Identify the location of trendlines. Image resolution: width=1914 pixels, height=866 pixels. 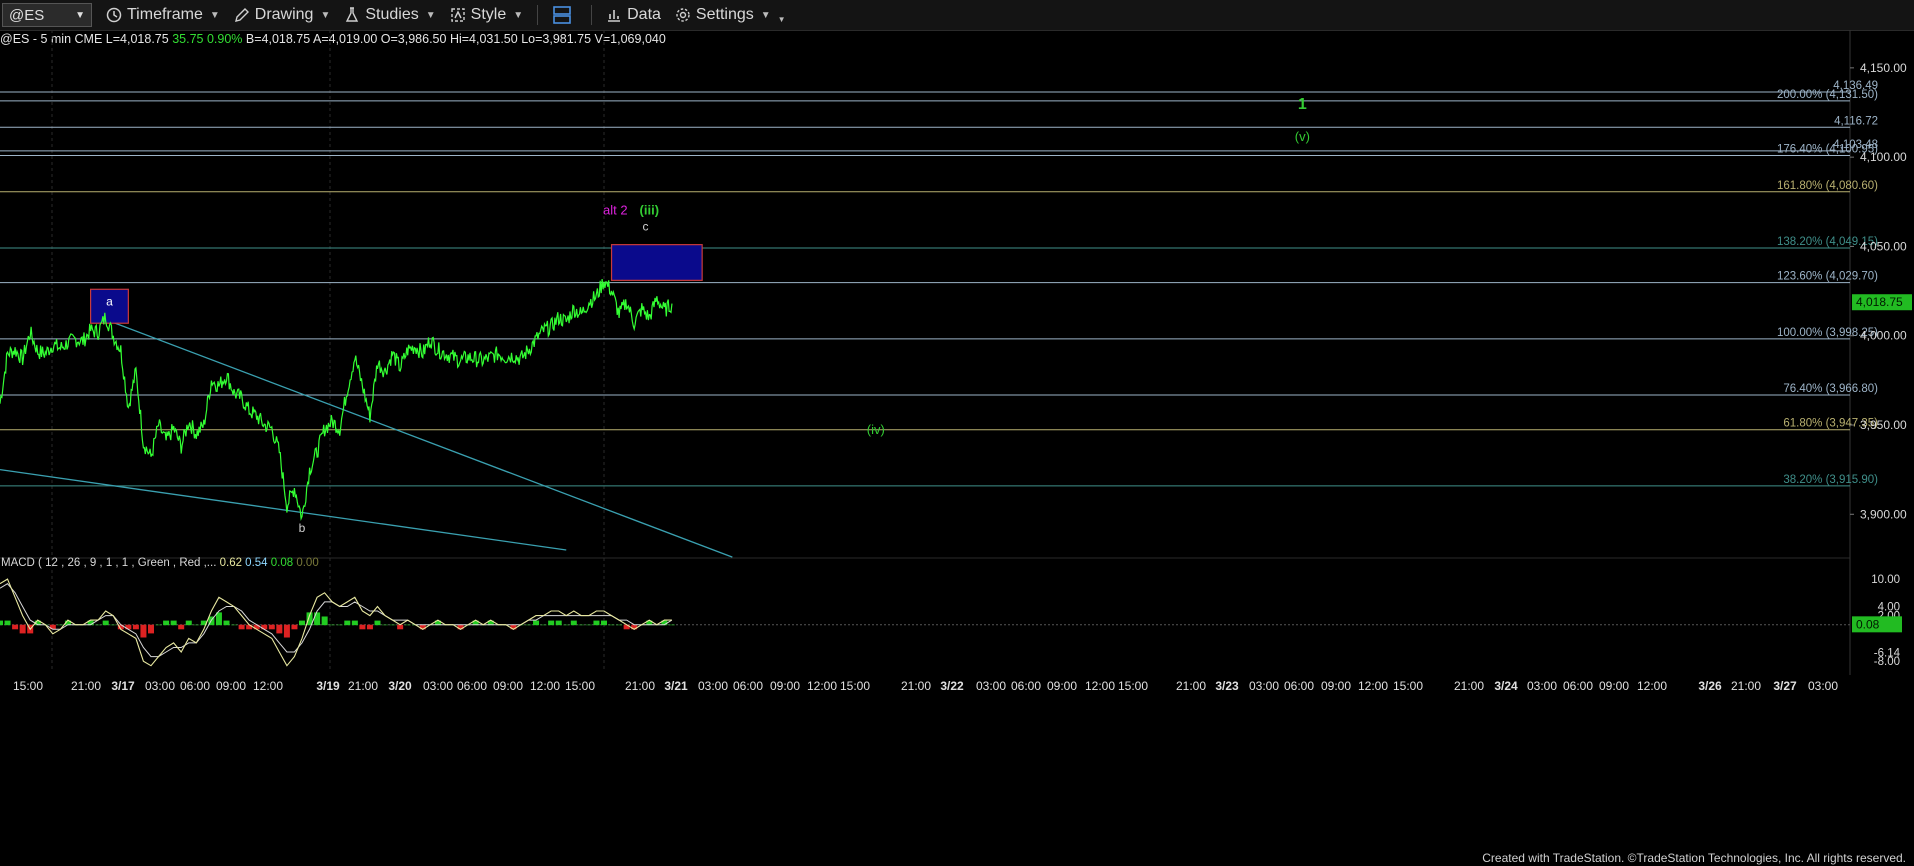
(366, 438).